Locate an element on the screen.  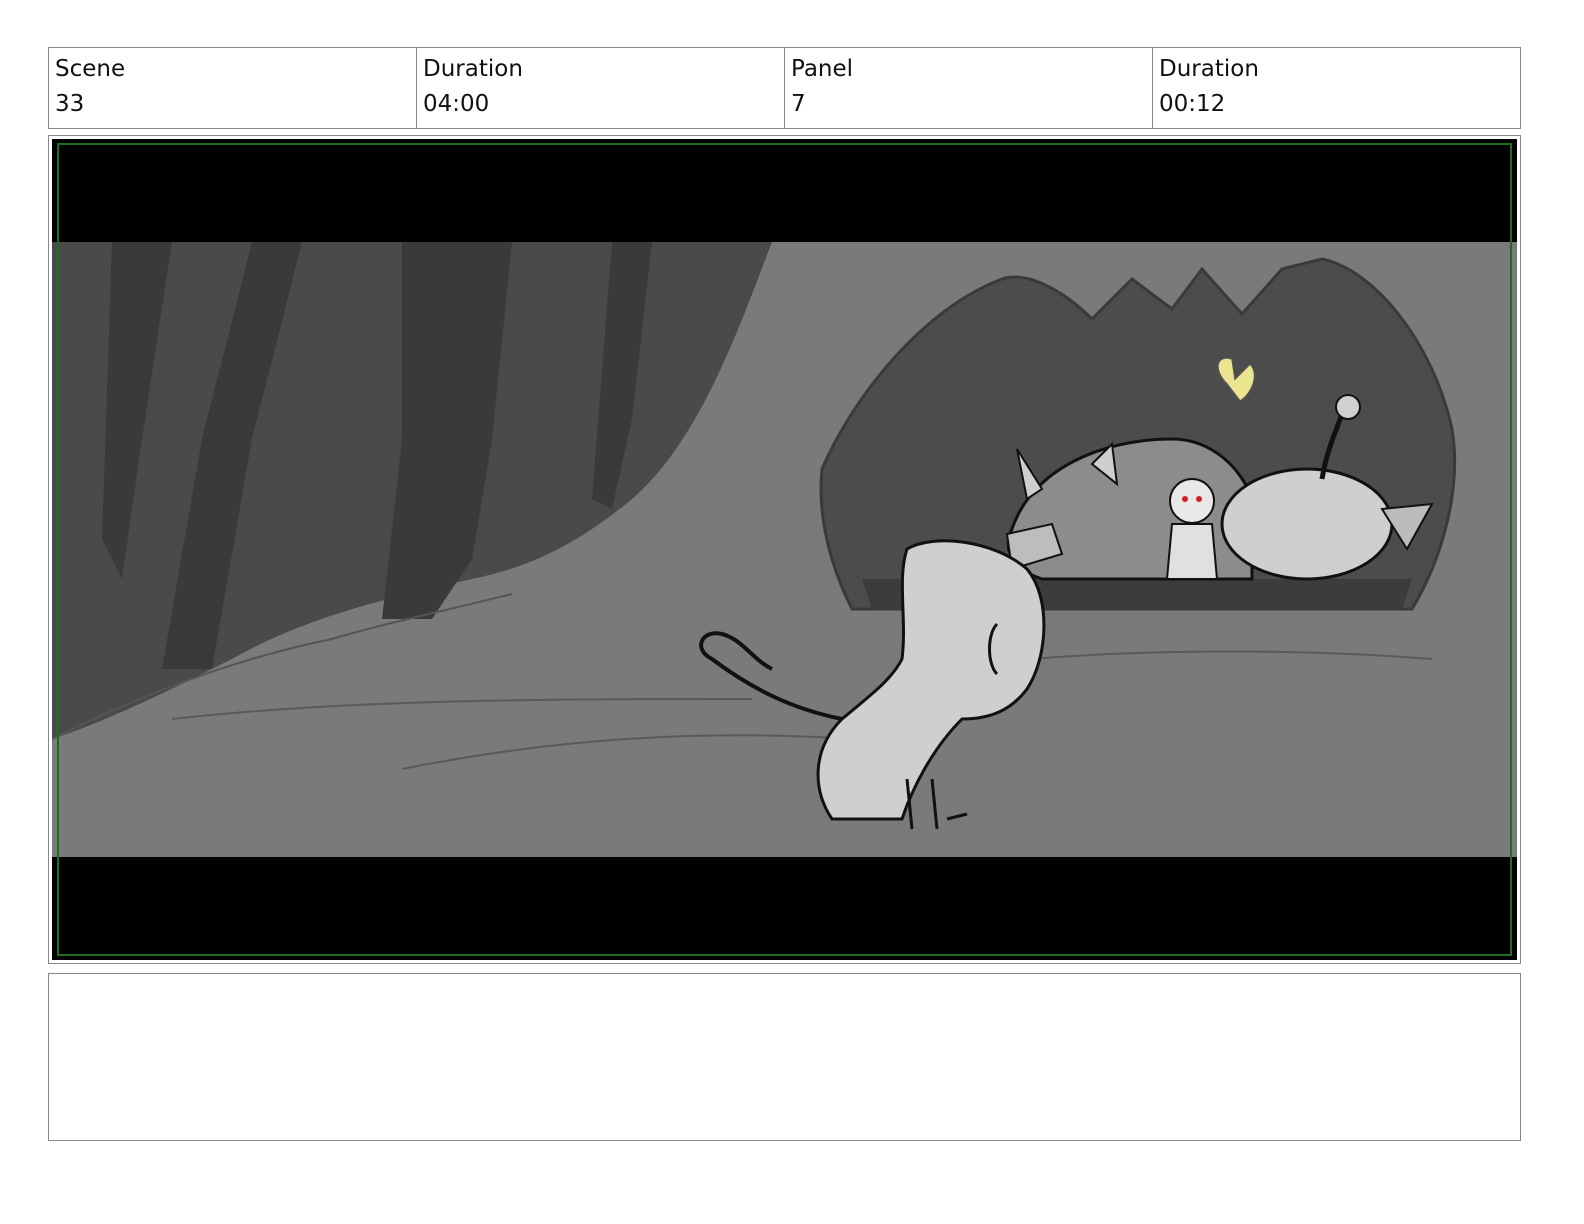
scene-cell: Scene 33 is located at coordinates (233, 88).